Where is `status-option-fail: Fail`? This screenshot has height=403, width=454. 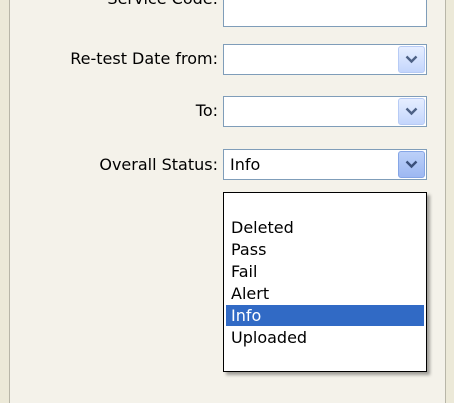
status-option-fail: Fail is located at coordinates (325, 271).